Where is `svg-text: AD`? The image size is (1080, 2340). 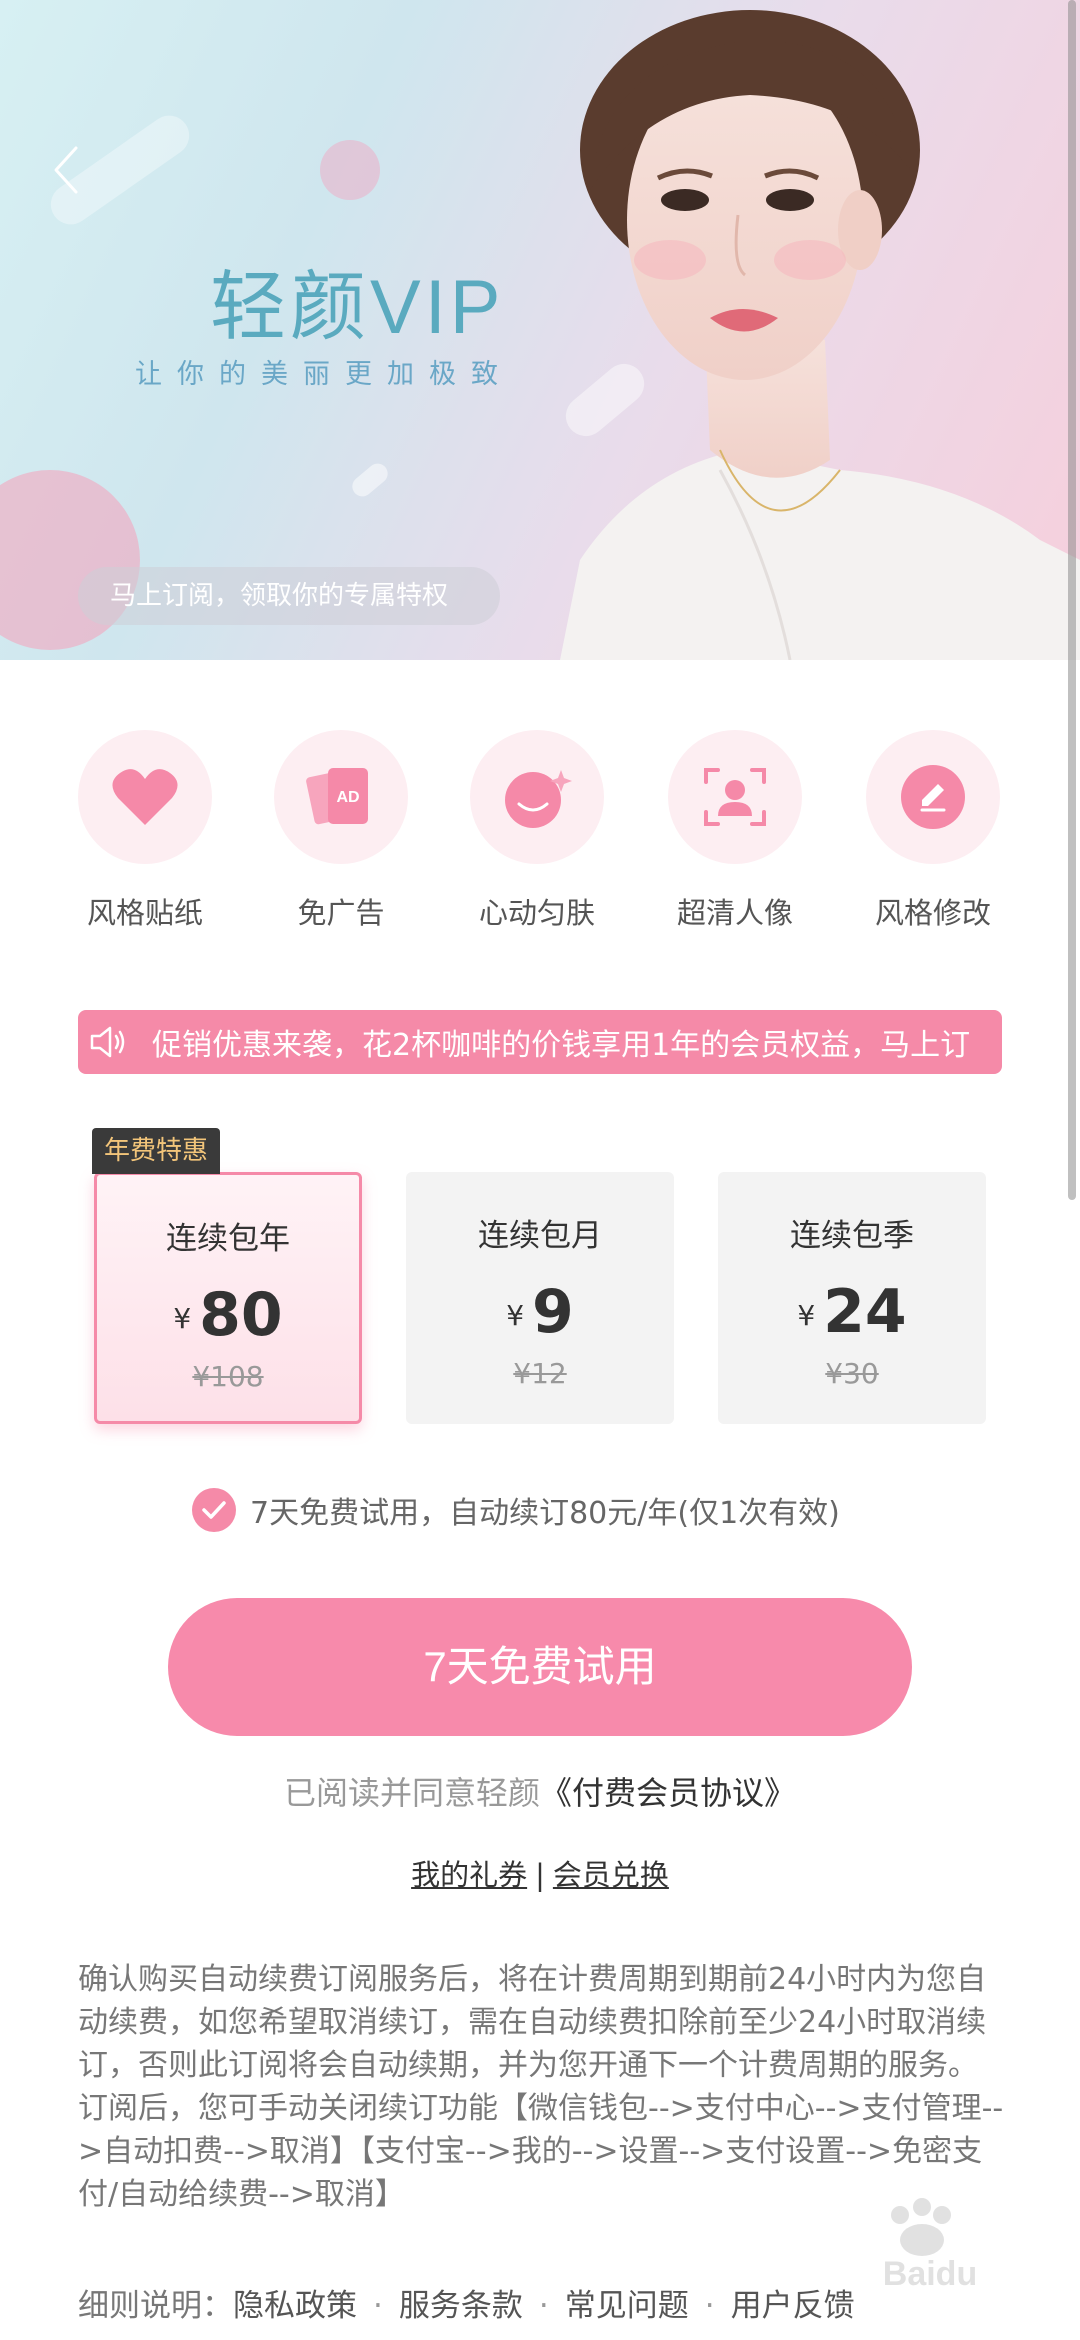
svg-text: AD is located at coordinates (347, 797).